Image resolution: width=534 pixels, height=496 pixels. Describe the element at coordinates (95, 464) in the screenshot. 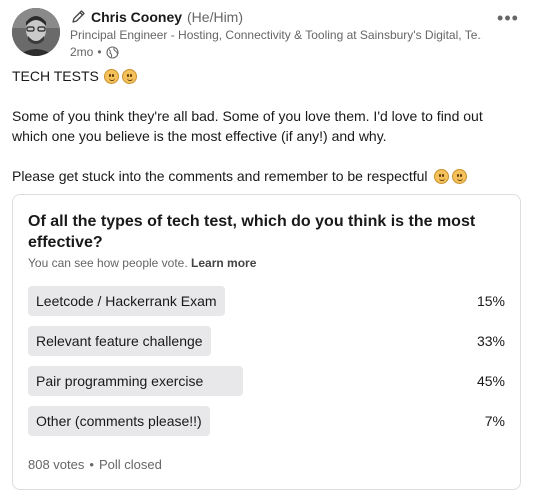

I see `poll-footer: 808 votes • Poll closed` at that location.